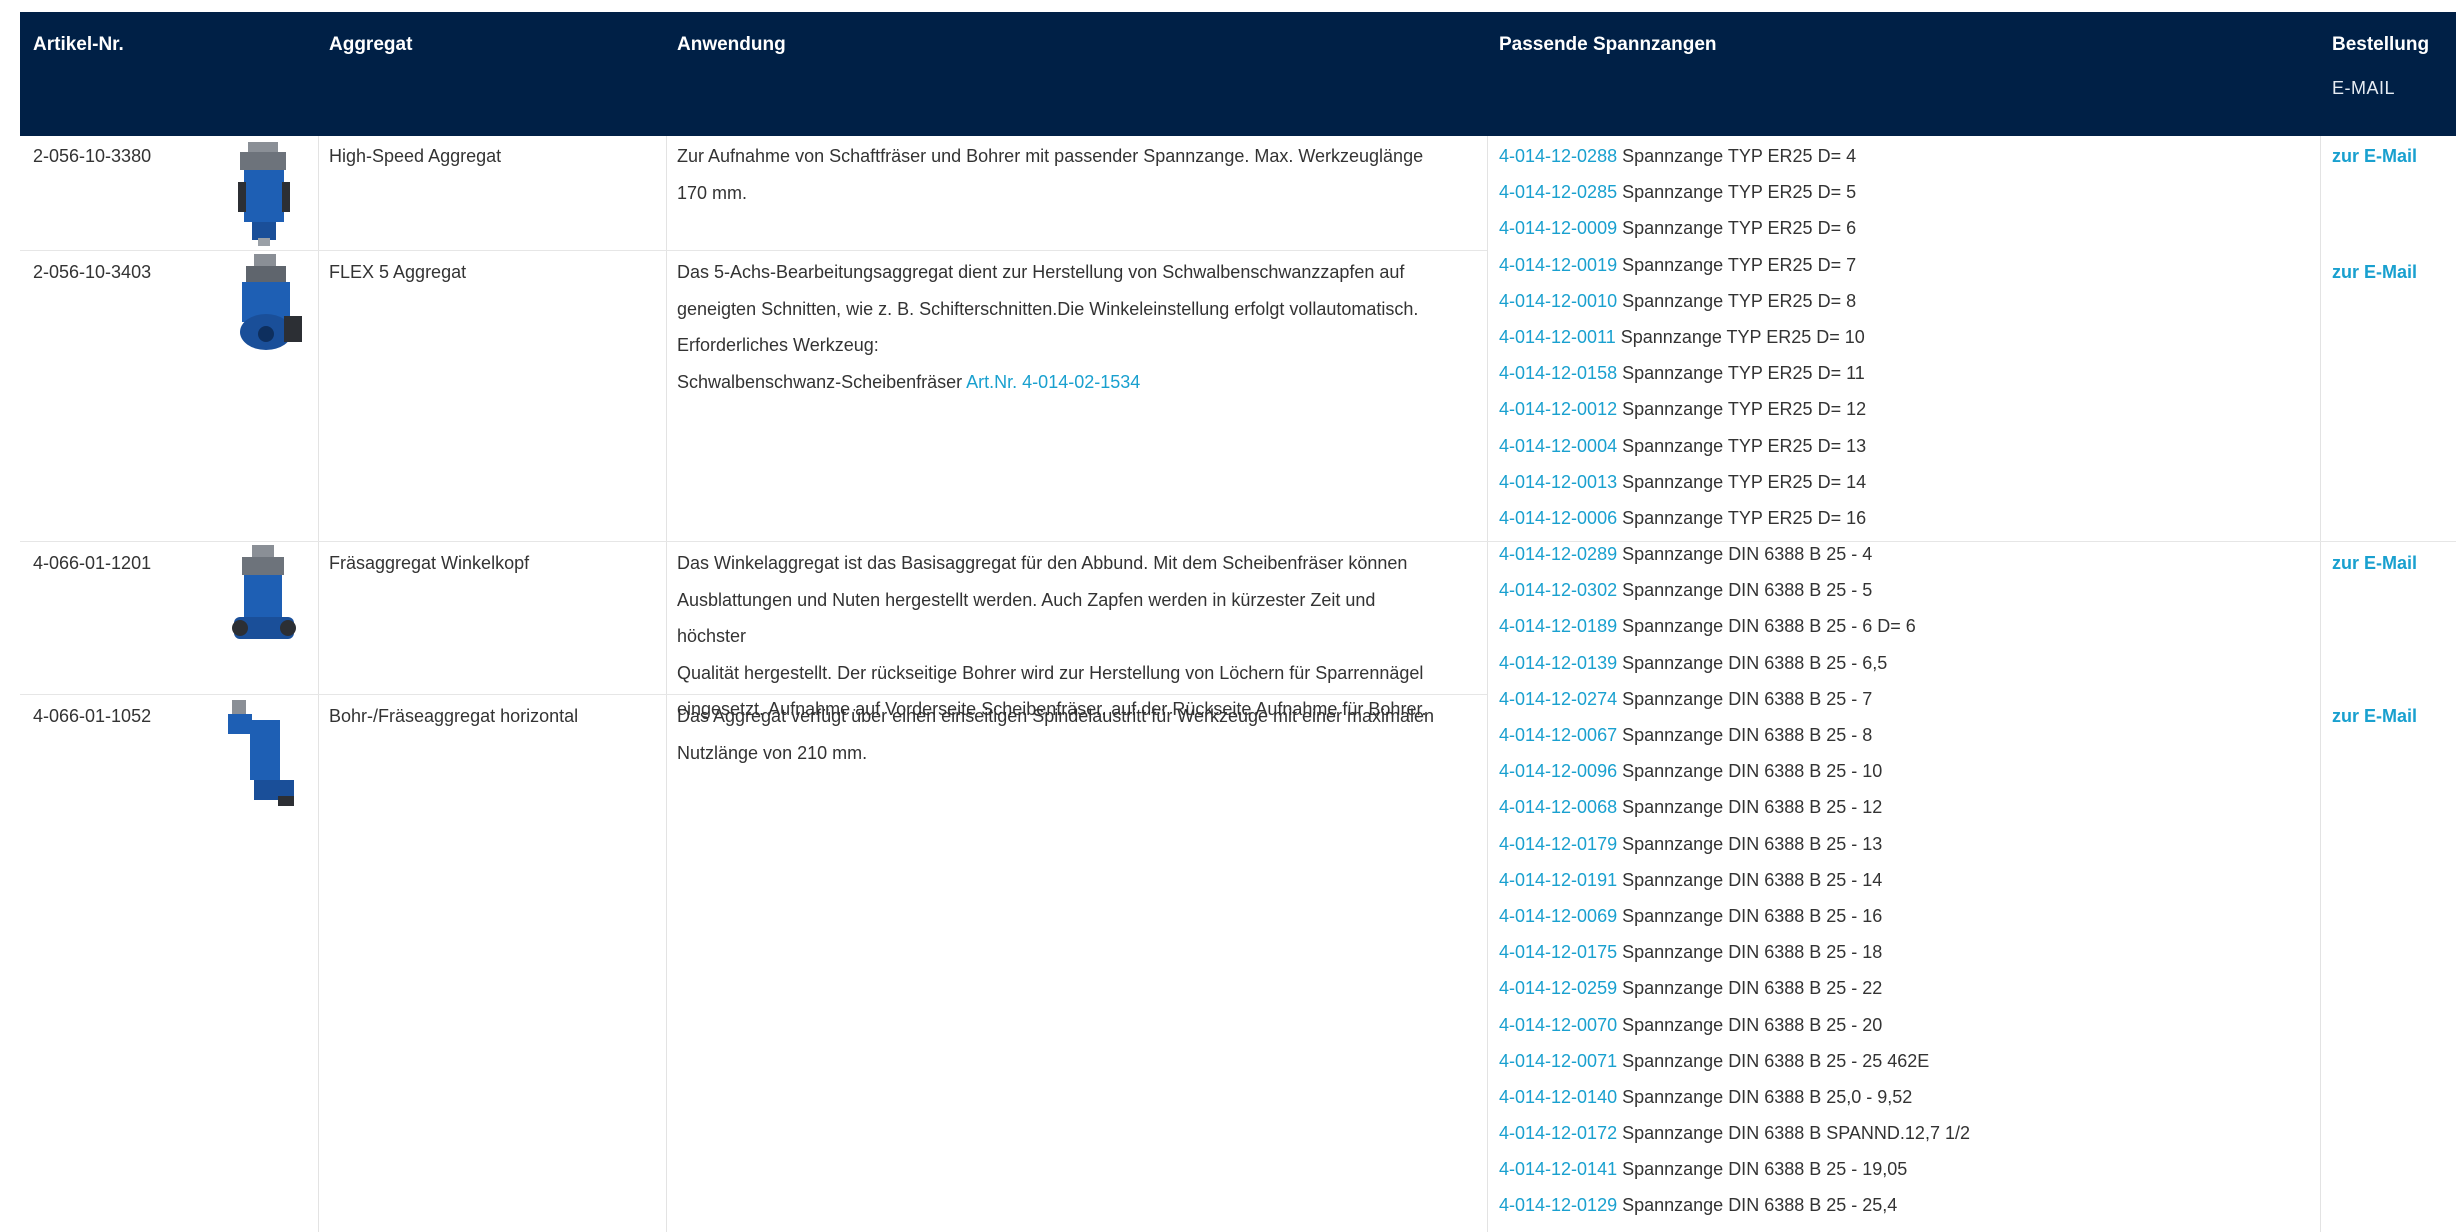 Image resolution: width=2456 pixels, height=1232 pixels. What do you see at coordinates (1558, 880) in the screenshot?
I see `collet-article-link: 4-014-12-0191` at bounding box center [1558, 880].